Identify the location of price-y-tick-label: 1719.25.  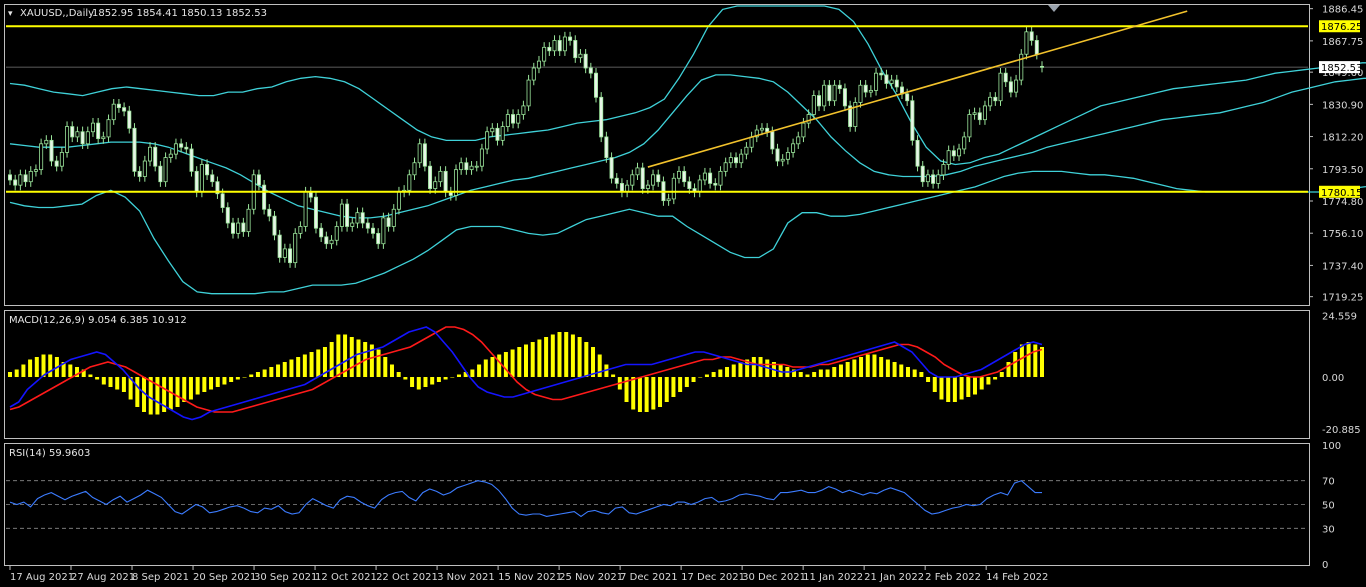
(1342, 298).